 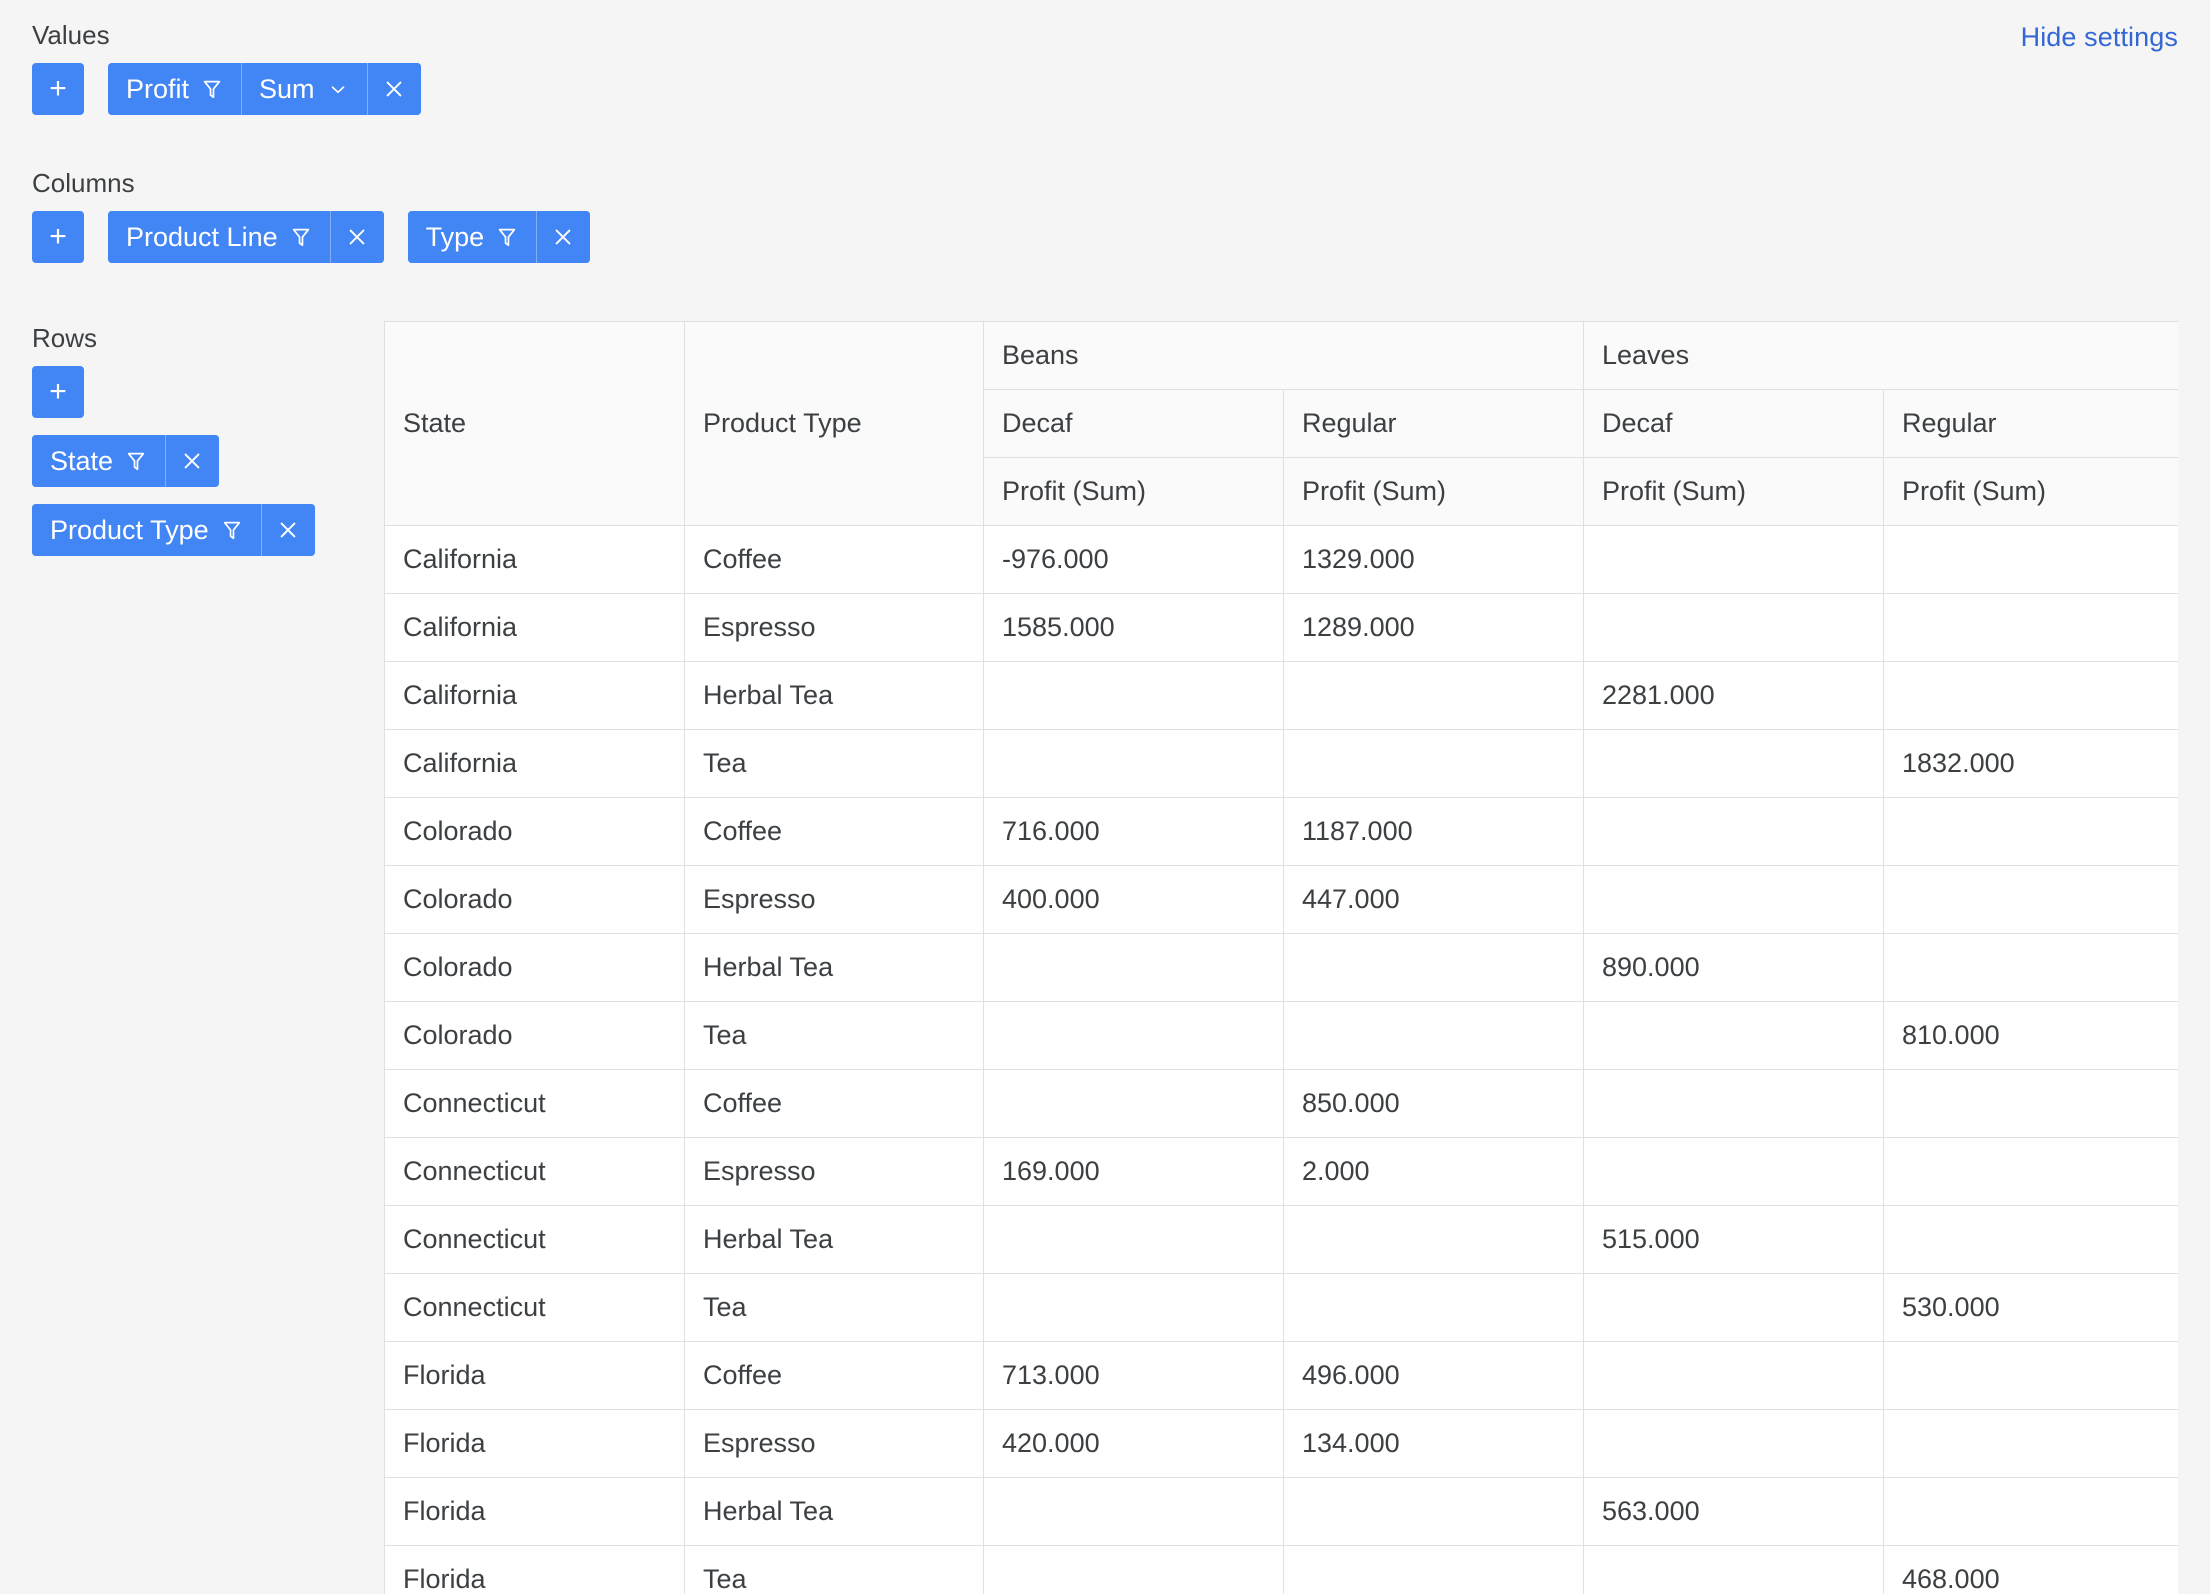 What do you see at coordinates (1281, 1171) in the screenshot?
I see `table-row: Connecticut Espresso 169.000 2.000` at bounding box center [1281, 1171].